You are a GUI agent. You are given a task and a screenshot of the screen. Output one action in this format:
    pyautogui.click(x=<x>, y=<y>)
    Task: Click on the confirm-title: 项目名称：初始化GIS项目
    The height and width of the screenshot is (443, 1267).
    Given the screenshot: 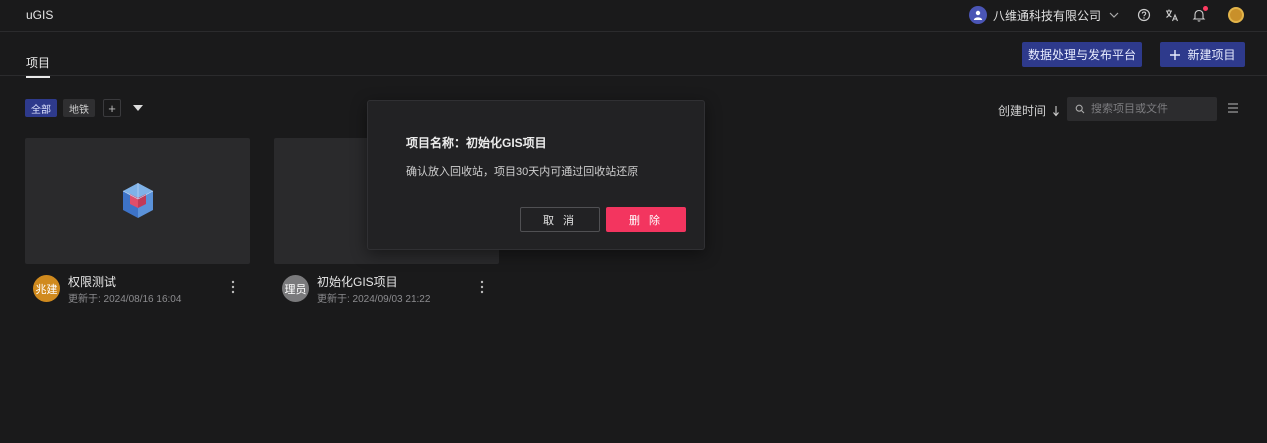 What is the action you would take?
    pyautogui.click(x=476, y=143)
    